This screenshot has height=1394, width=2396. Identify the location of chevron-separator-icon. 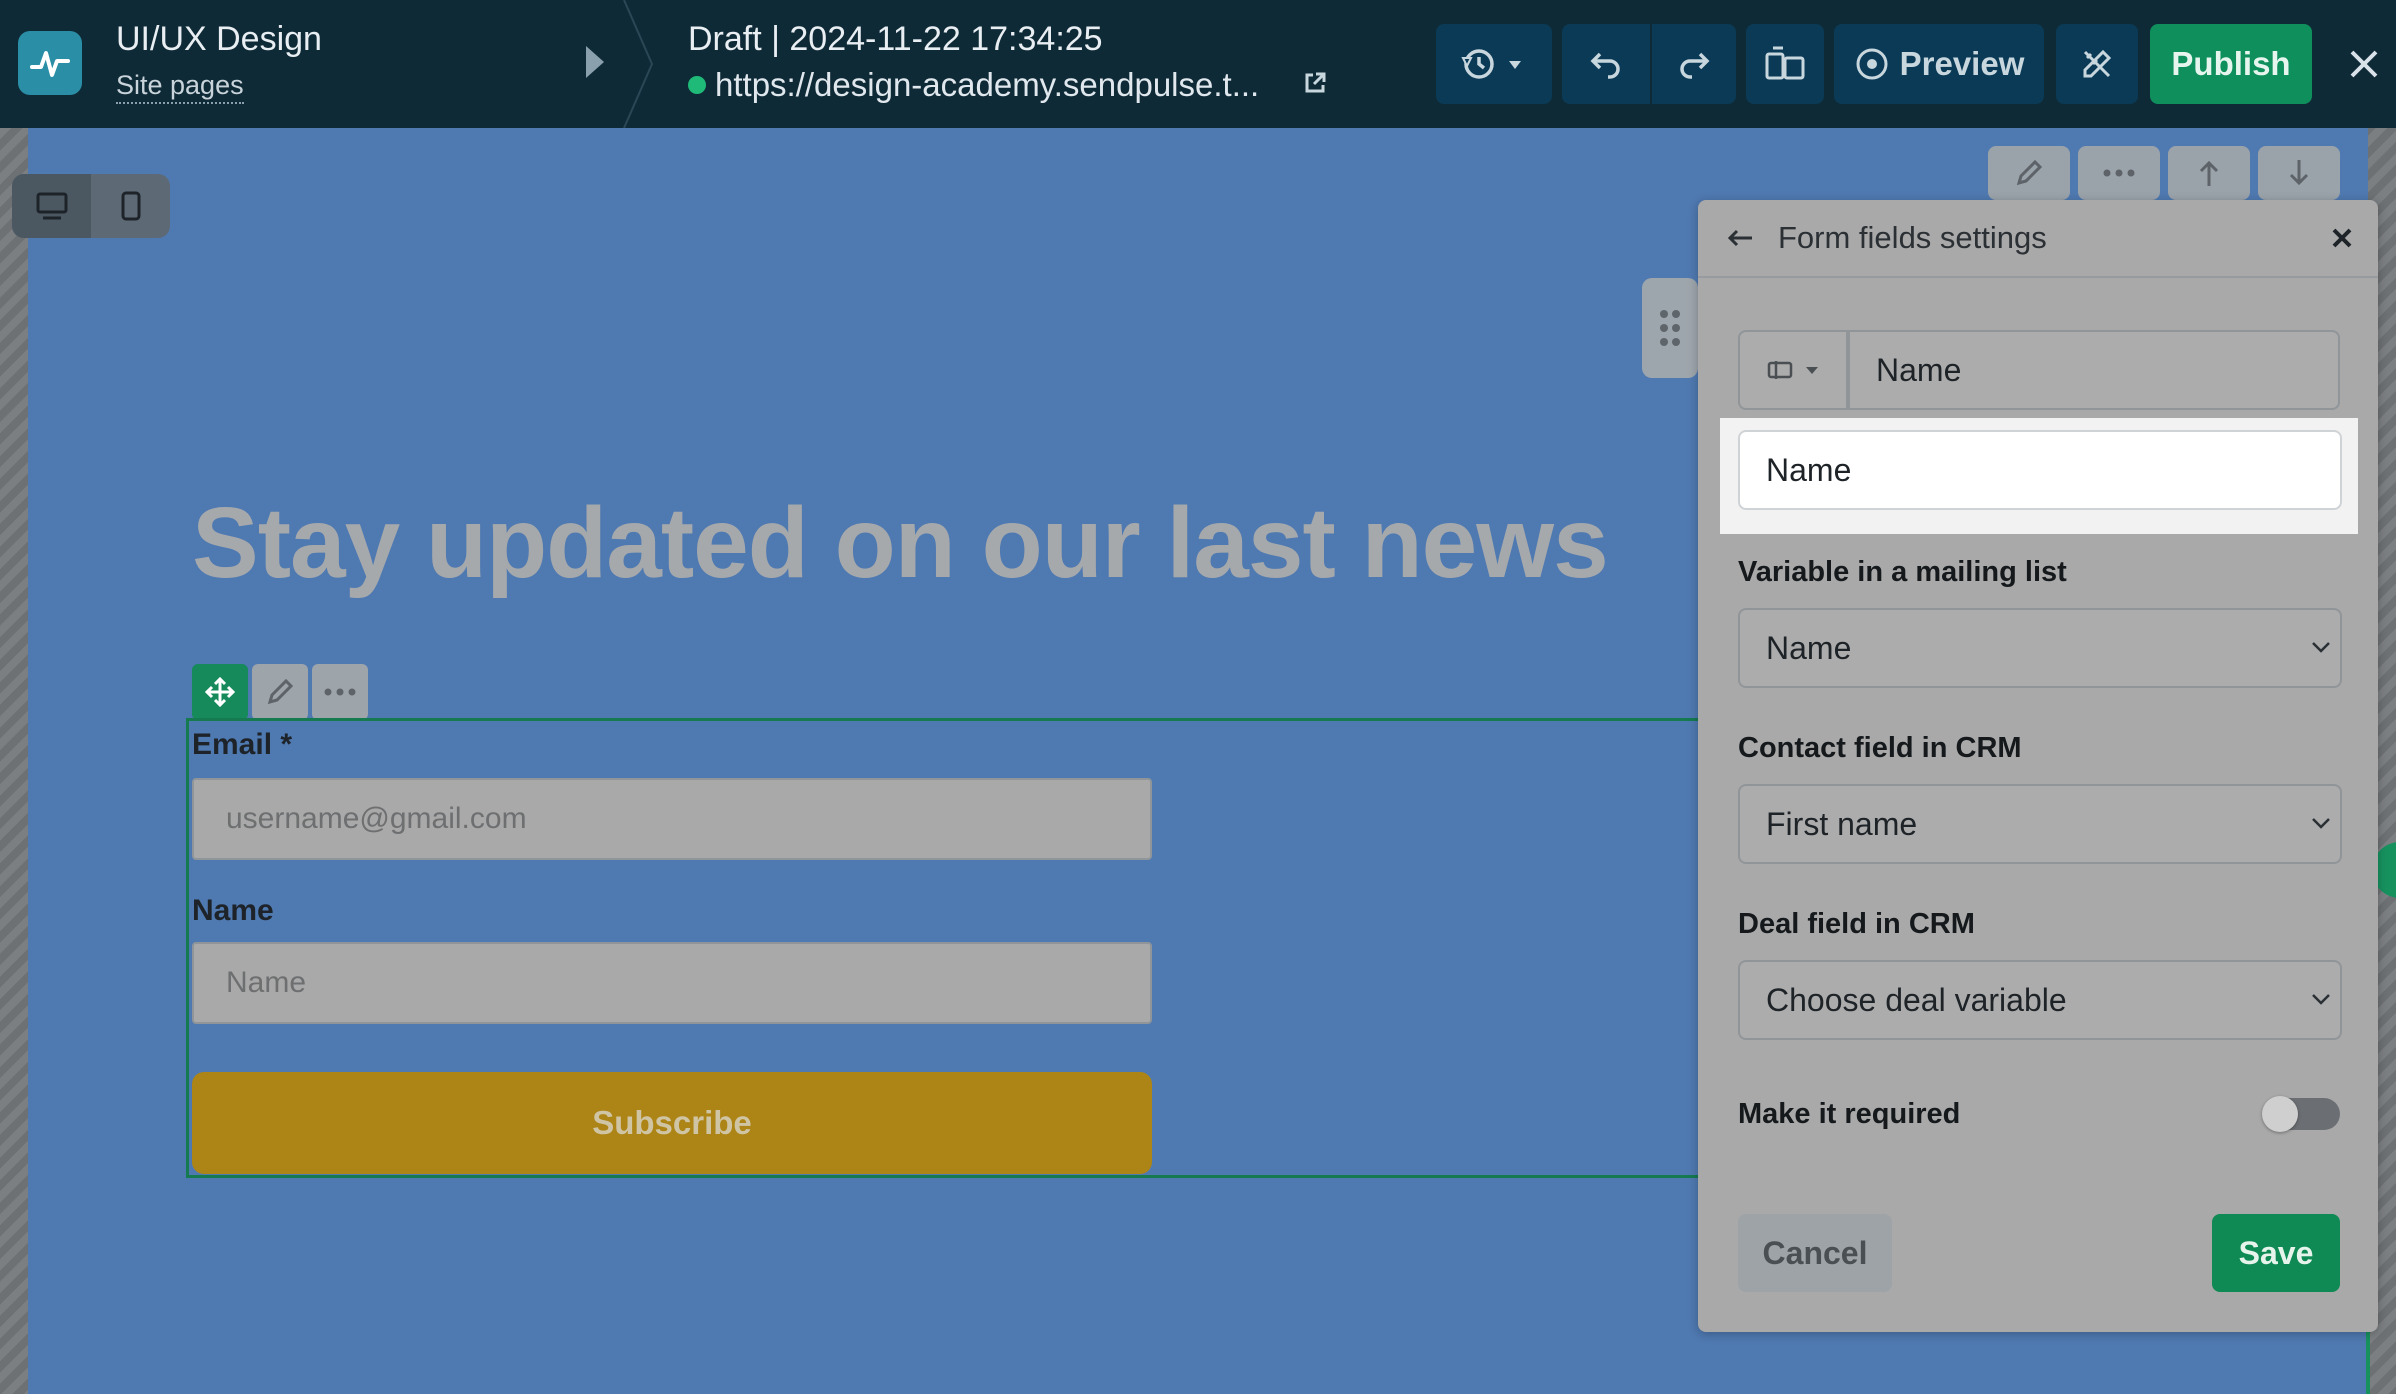
(638, 64).